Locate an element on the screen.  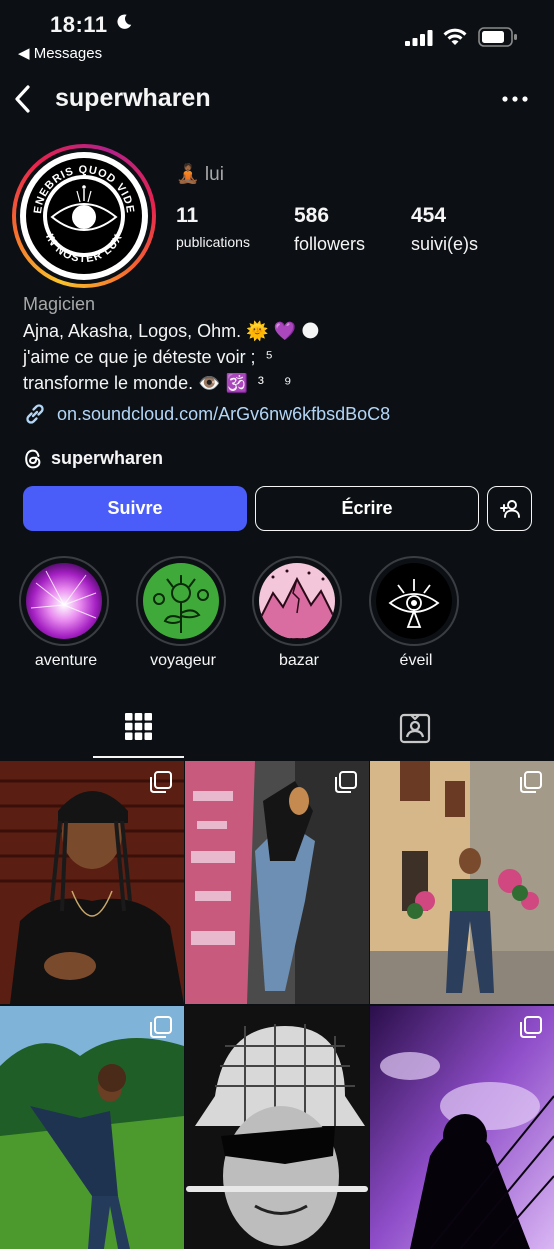
stat-posts-label: publications is located at coordinates (213, 242).